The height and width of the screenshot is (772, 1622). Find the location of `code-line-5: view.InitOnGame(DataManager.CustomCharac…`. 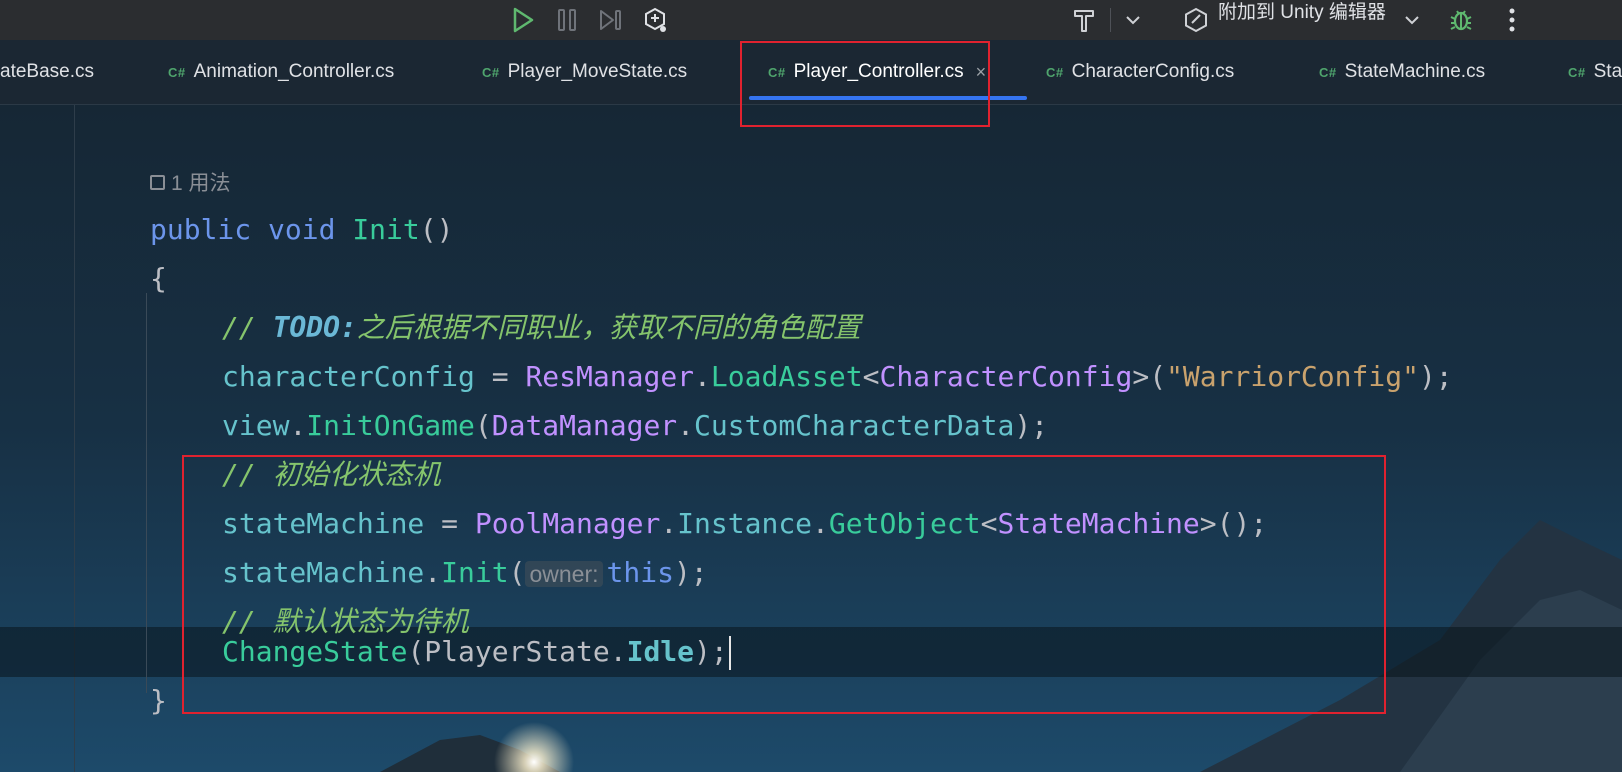

code-line-5: view.InitOnGame(DataManager.CustomCharac… is located at coordinates (635, 425).